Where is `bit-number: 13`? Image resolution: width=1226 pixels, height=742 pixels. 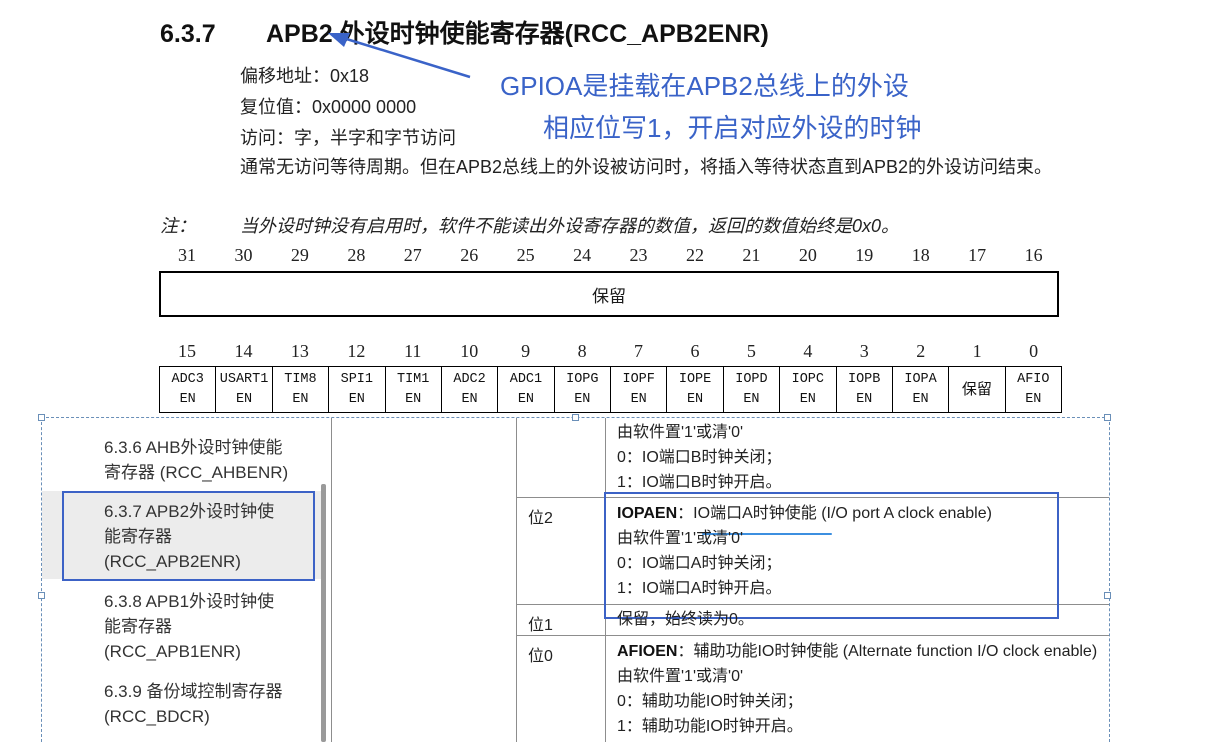 bit-number: 13 is located at coordinates (299, 351).